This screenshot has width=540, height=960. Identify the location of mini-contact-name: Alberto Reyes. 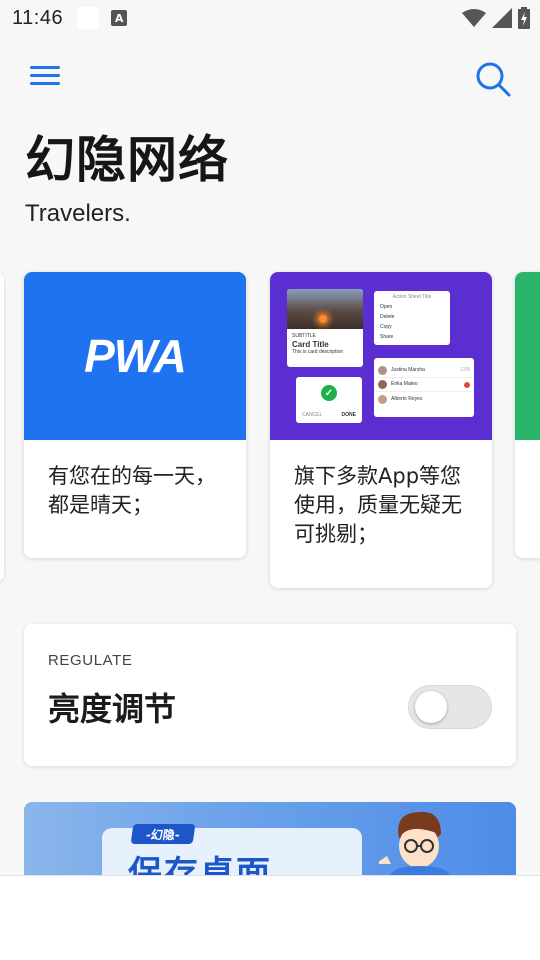
(407, 398).